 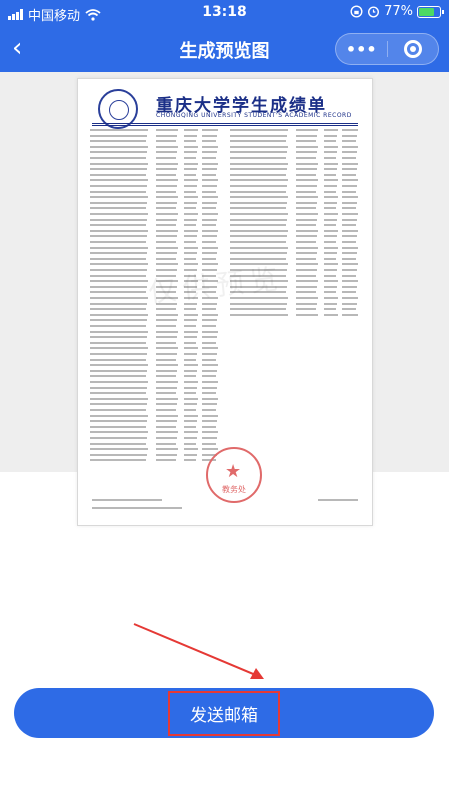 I want to click on more-menu-button: •••, so click(x=361, y=49).